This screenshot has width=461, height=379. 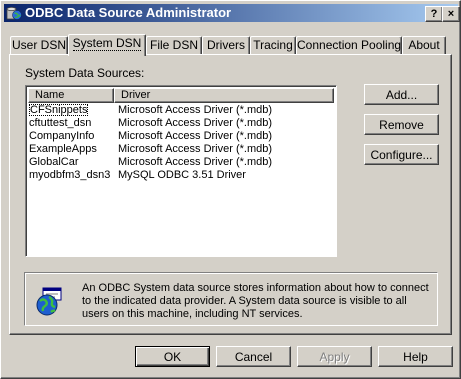 I want to click on tab-label: System DSN, so click(x=107, y=43).